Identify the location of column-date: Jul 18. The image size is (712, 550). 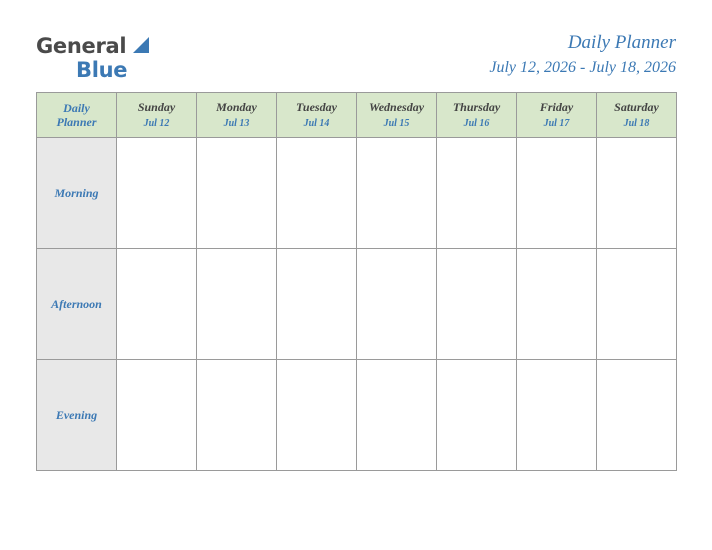
(636, 123).